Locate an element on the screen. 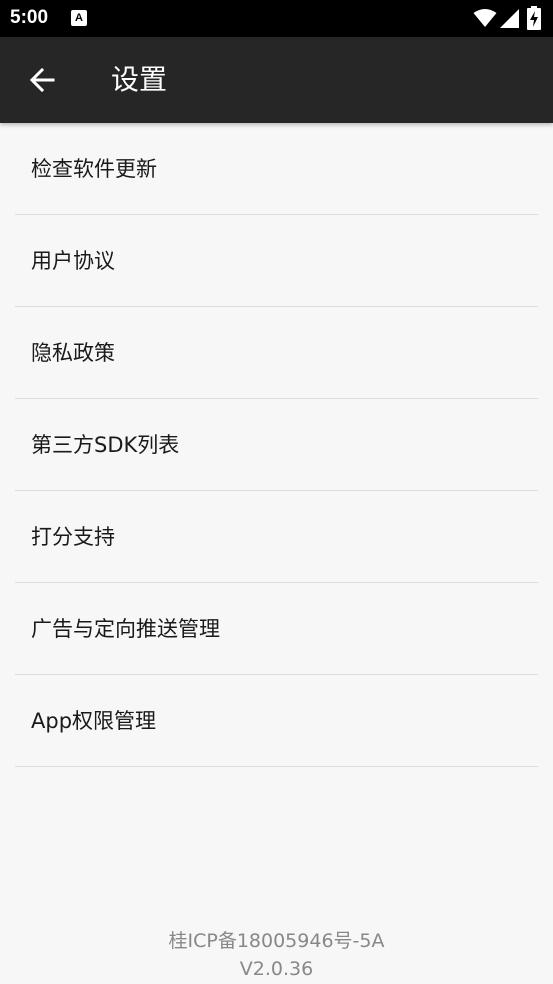 The image size is (553, 984). settings-item-label: 用户协议 is located at coordinates (73, 261).